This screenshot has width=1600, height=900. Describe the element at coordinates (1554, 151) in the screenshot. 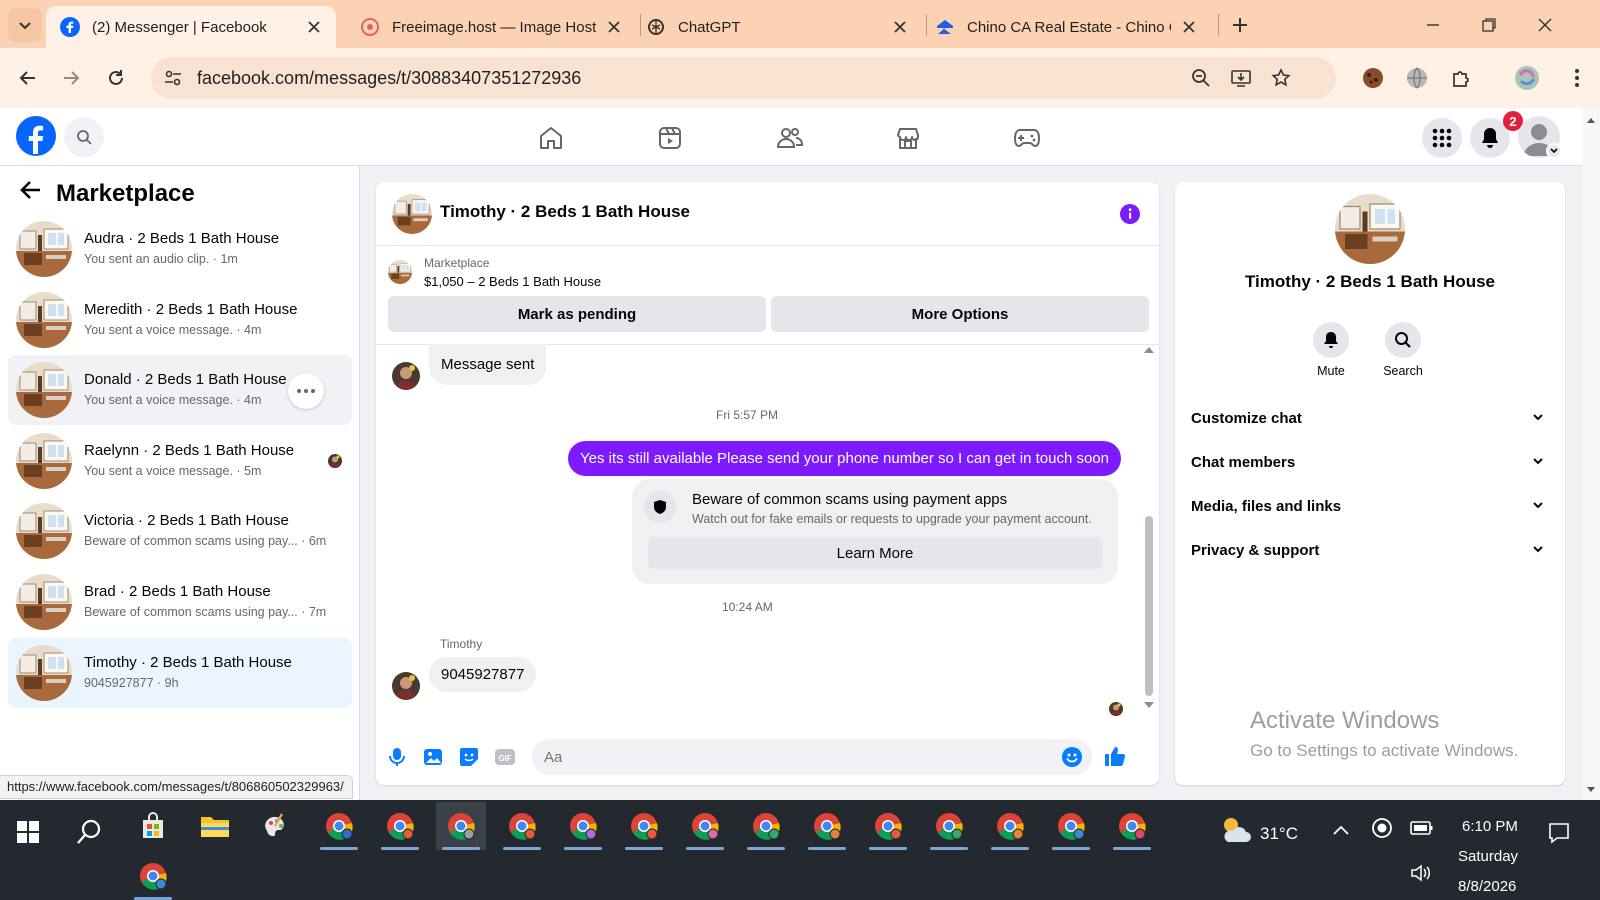

I see `account-chevron` at that location.